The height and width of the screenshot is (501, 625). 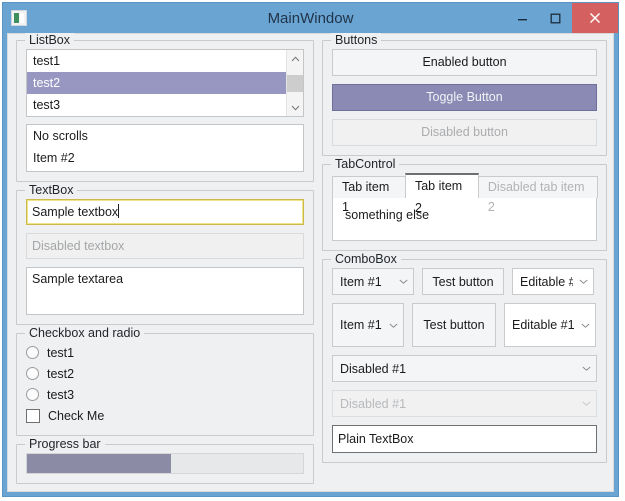 What do you see at coordinates (310, 18) in the screenshot?
I see `title-bar: MainWindow` at bounding box center [310, 18].